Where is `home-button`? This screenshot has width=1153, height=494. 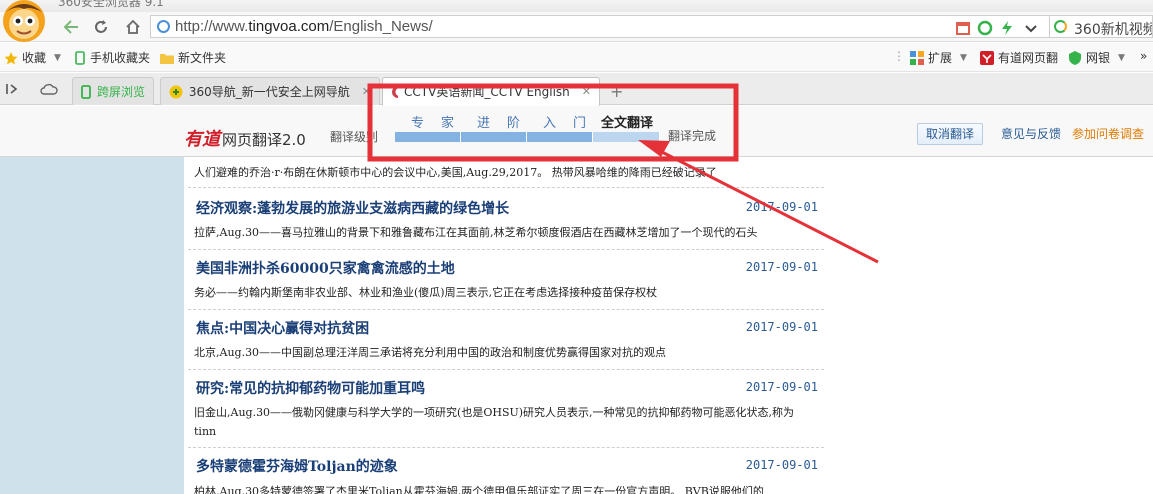
home-button is located at coordinates (133, 27).